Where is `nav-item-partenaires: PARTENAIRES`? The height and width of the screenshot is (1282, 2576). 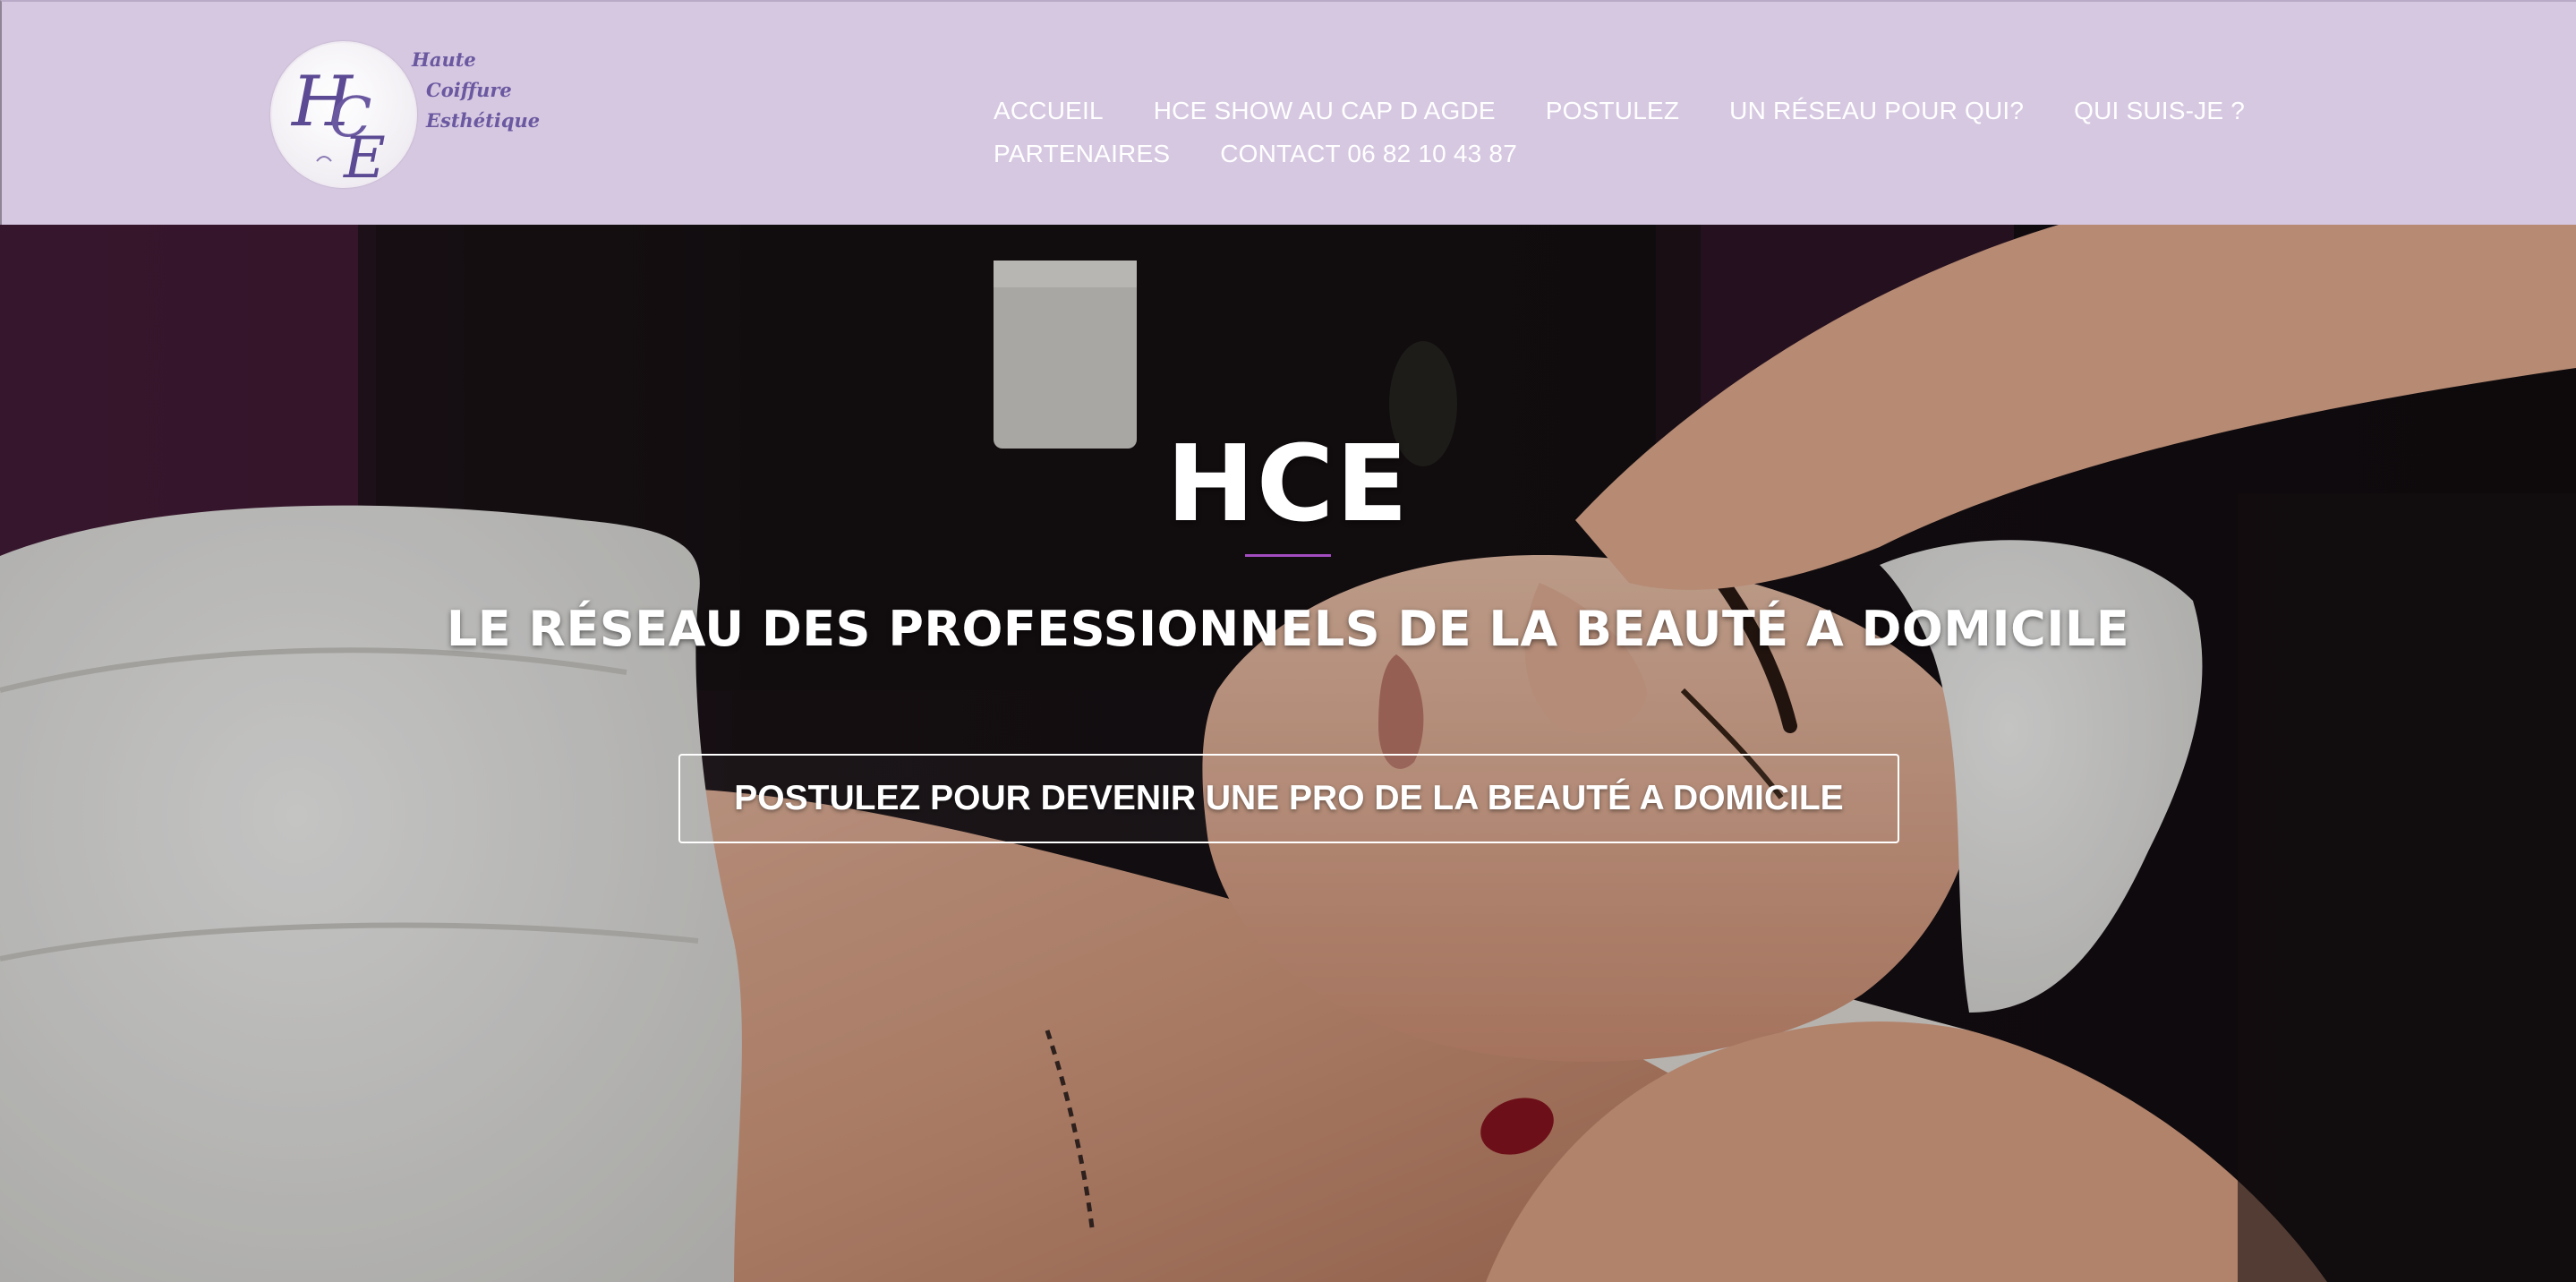
nav-item-partenaires: PARTENAIRES is located at coordinates (1082, 154).